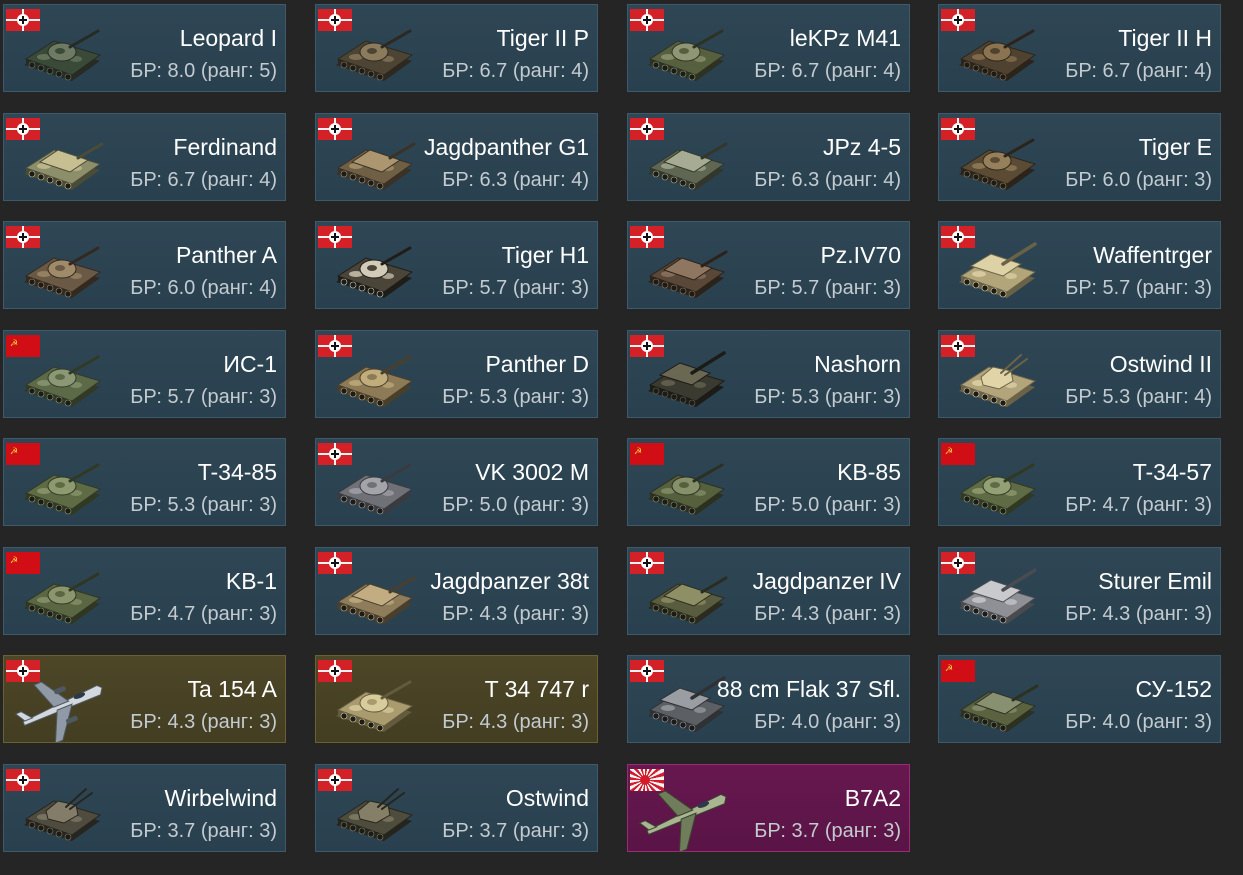 This screenshot has height=875, width=1243. What do you see at coordinates (1079, 48) in the screenshot?
I see `vehicle-card-3: Tiger II H БР: 6.7 (ранг: 4)` at bounding box center [1079, 48].